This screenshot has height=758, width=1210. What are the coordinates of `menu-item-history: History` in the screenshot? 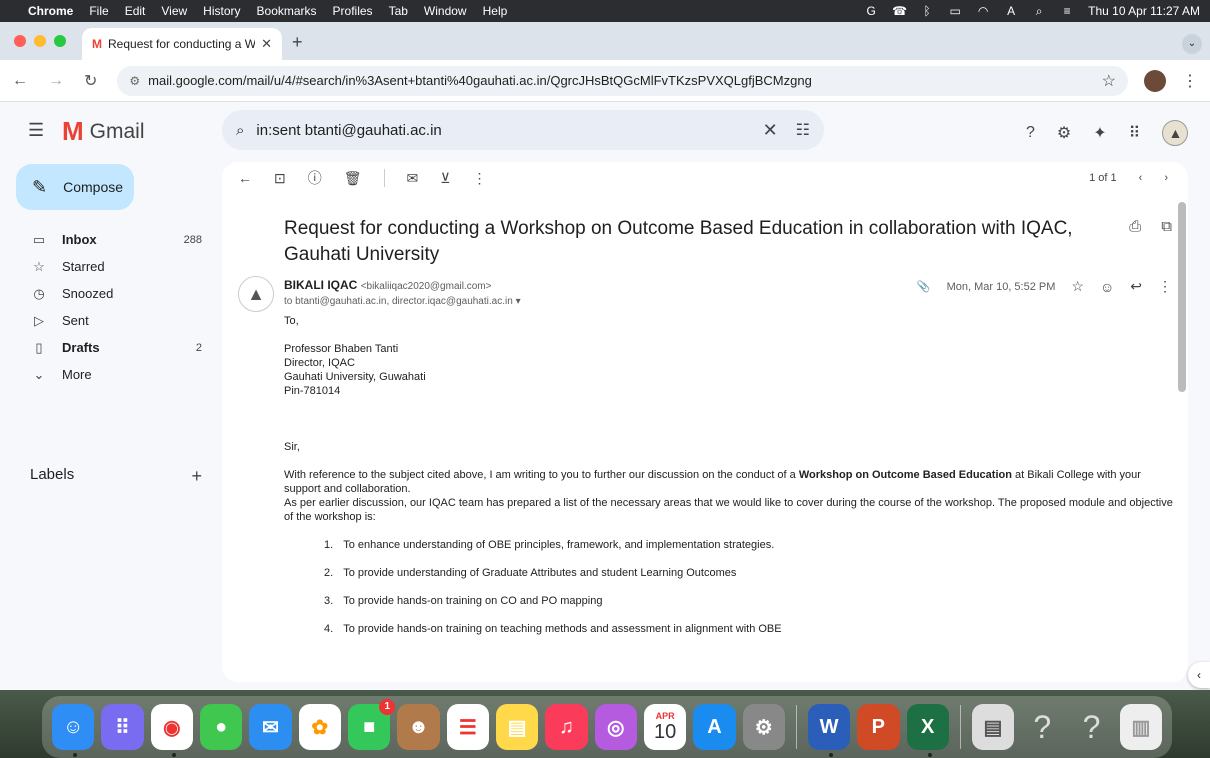 It's located at (221, 11).